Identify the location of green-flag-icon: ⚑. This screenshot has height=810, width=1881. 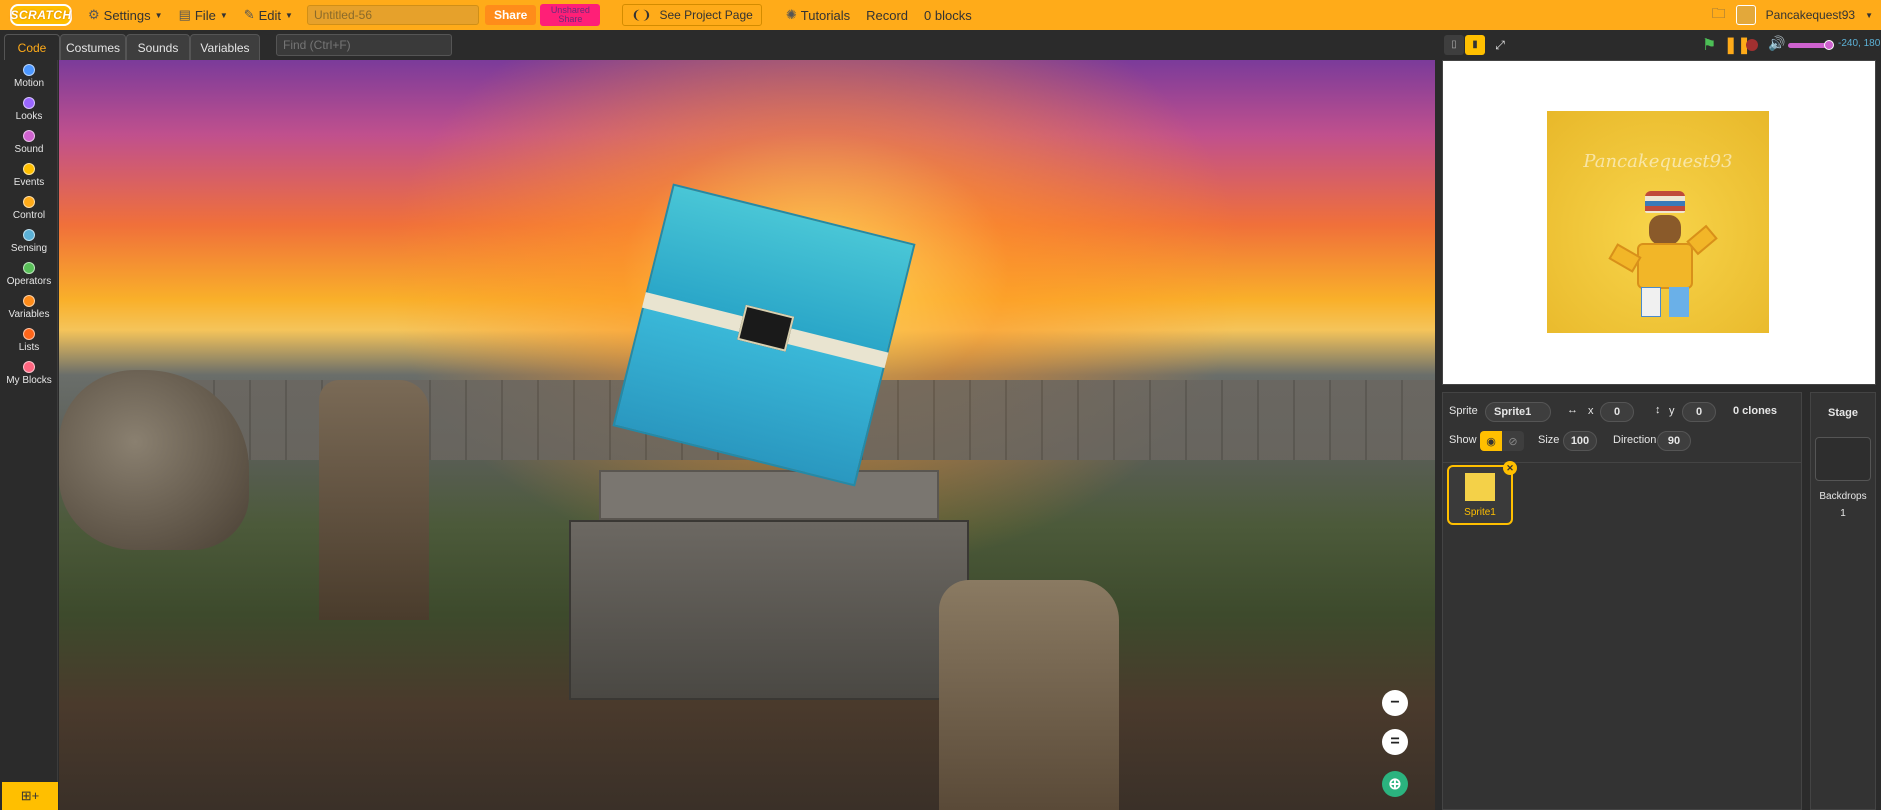
(1709, 45).